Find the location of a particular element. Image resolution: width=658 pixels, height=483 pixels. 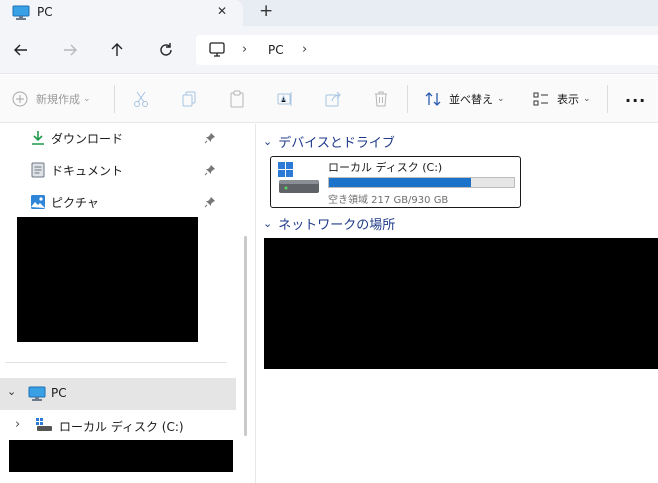

tab-title: PC is located at coordinates (45, 12).